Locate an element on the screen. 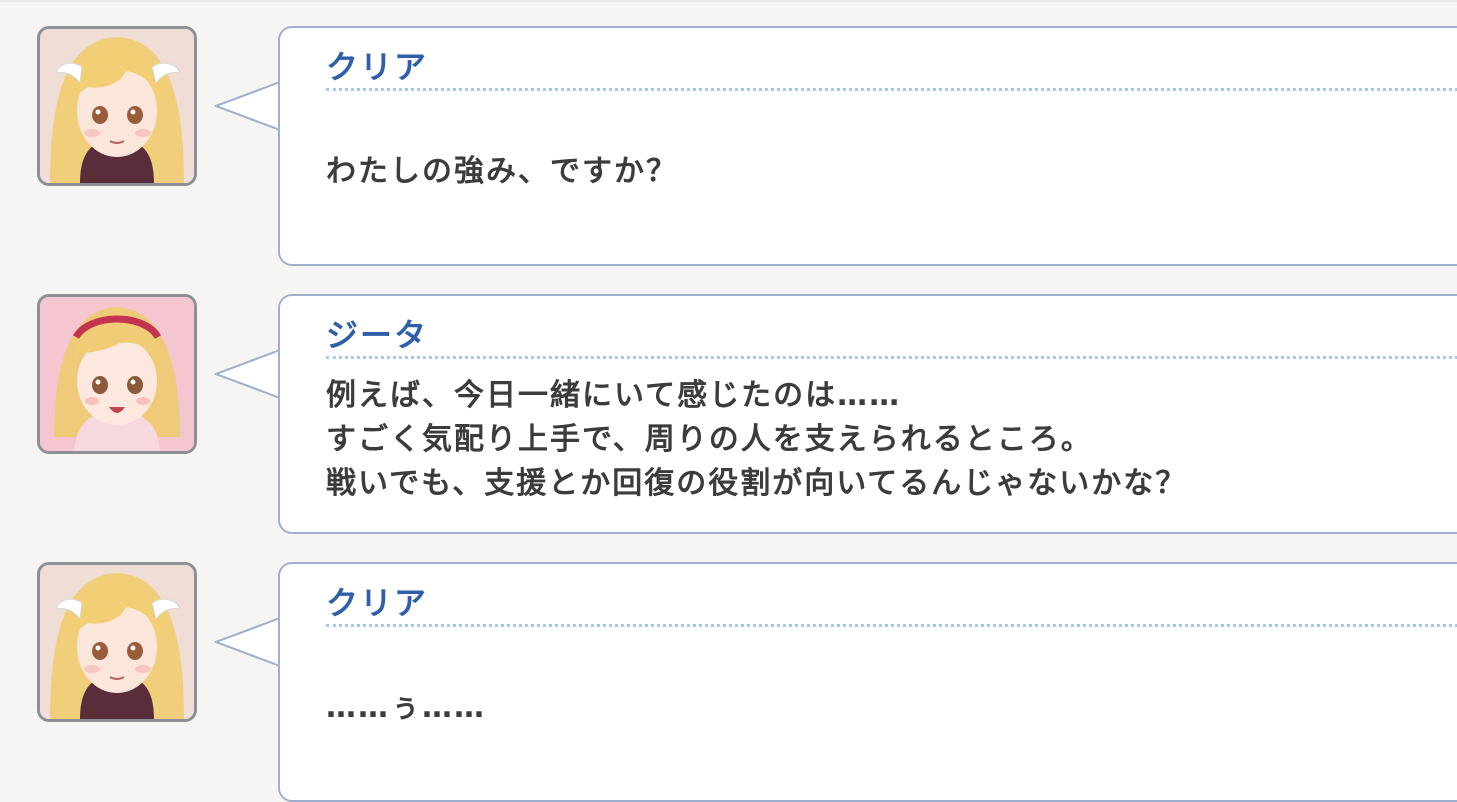 The image size is (1457, 802). djeeta-portrait-icon is located at coordinates (117, 374).